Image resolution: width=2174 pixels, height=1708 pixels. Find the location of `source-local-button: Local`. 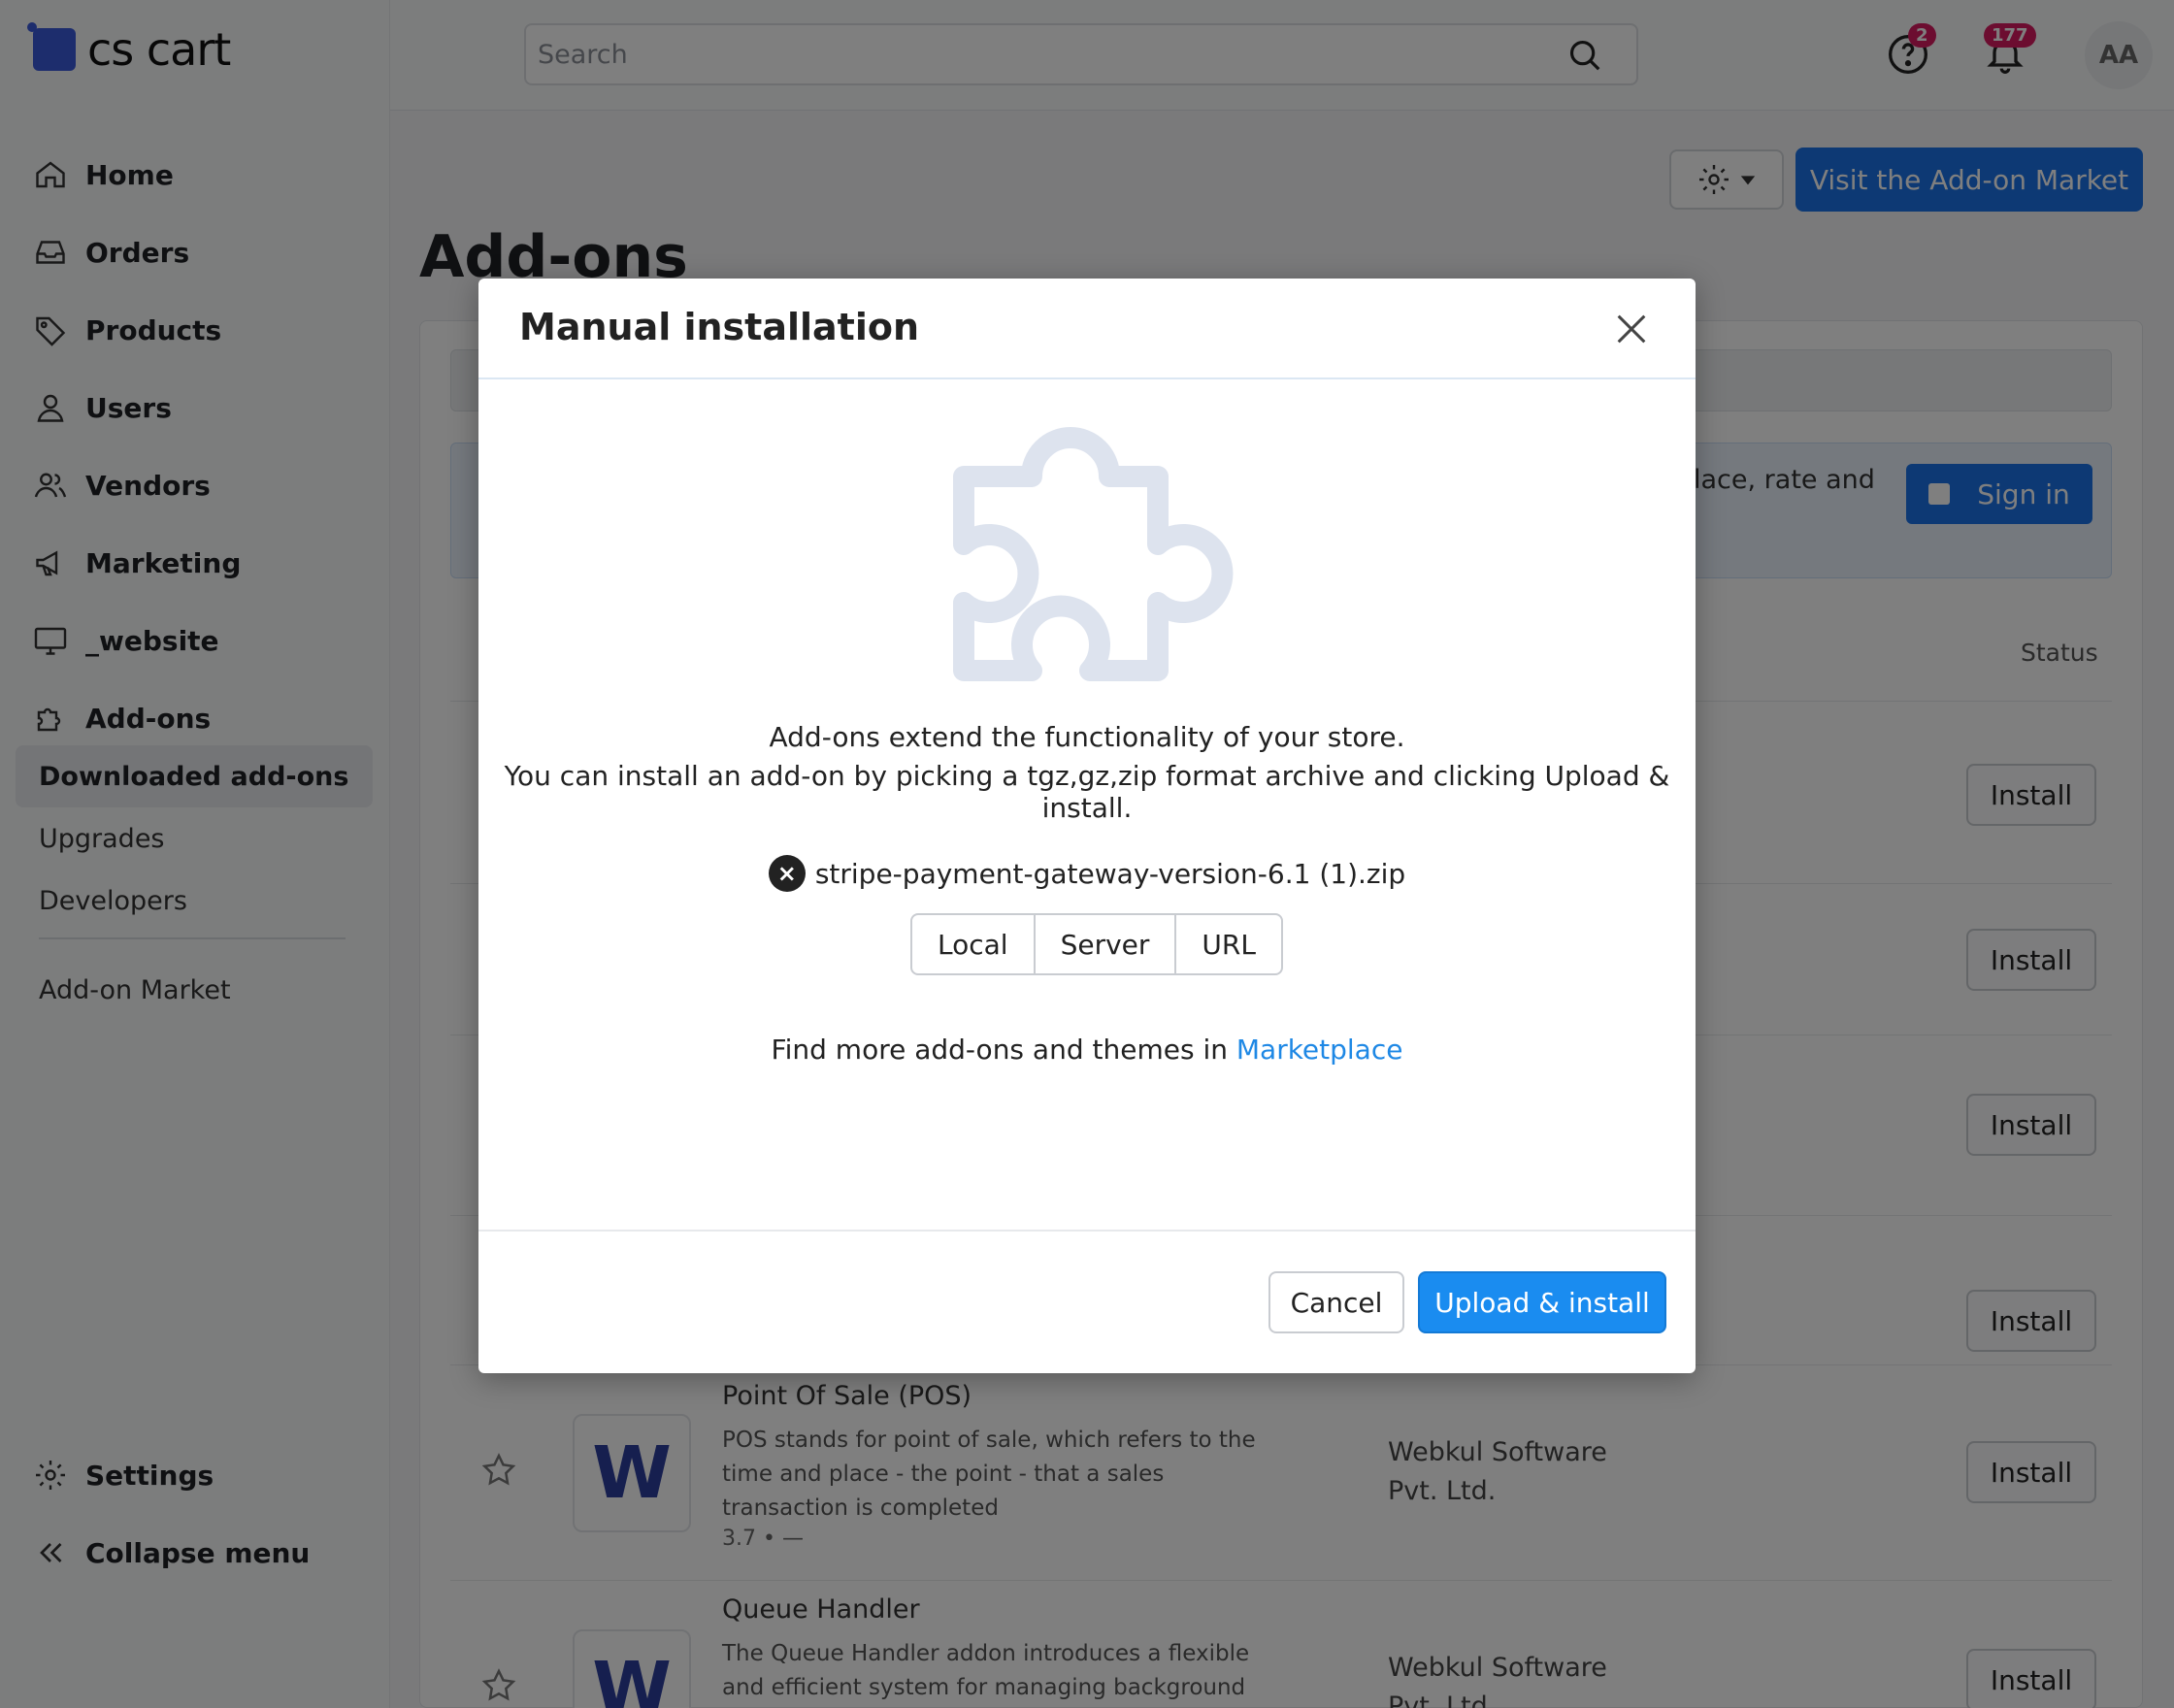

source-local-button: Local is located at coordinates (974, 944).